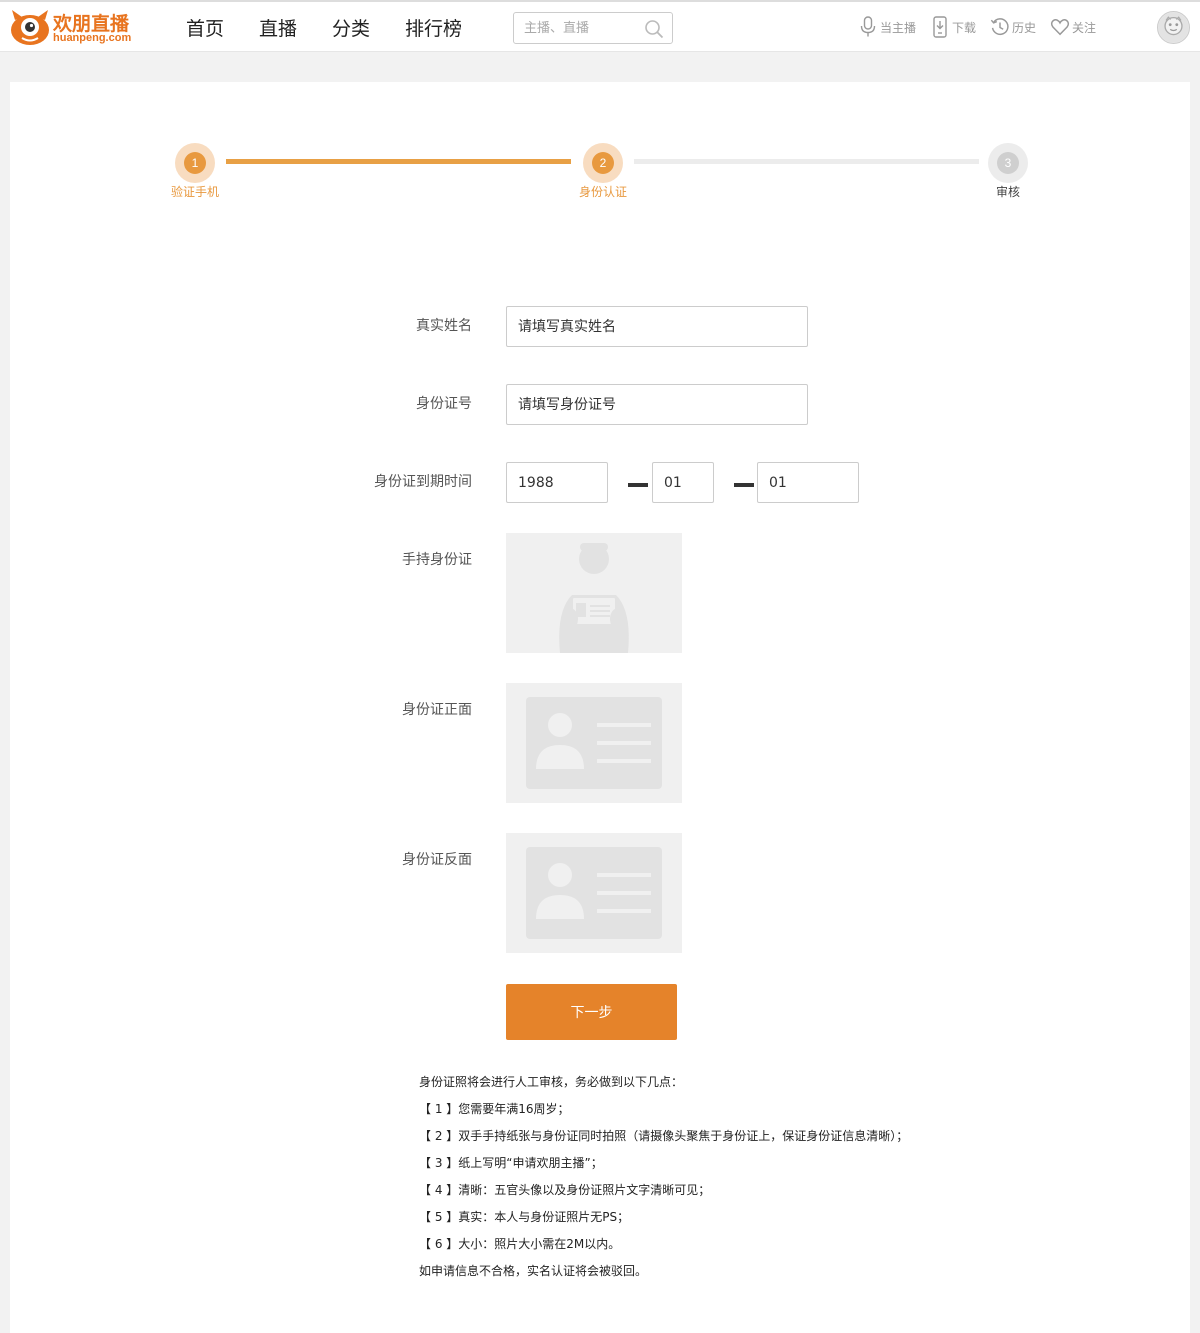 Image resolution: width=1200 pixels, height=1333 pixels. I want to click on search-box, so click(593, 28).